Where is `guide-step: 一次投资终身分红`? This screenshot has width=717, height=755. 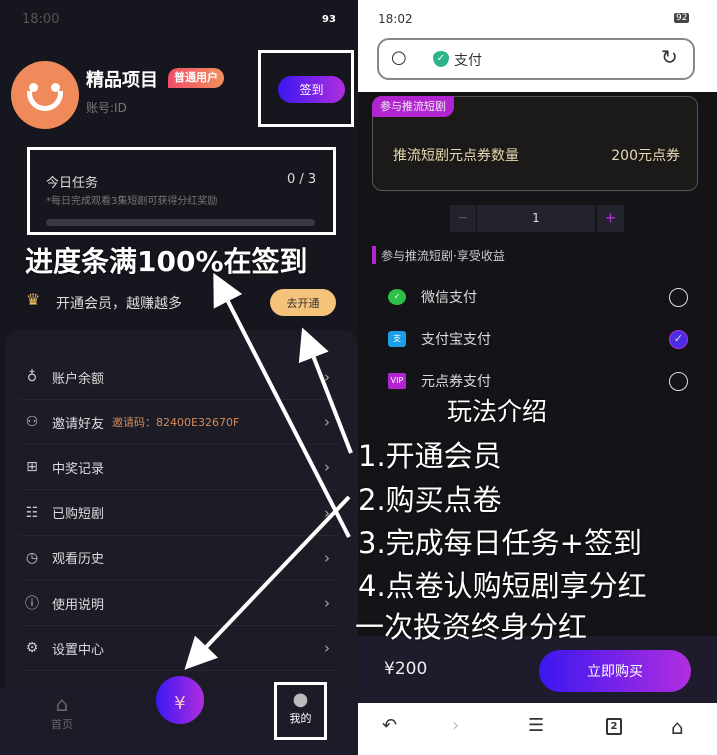
guide-step: 一次投资终身分红 is located at coordinates (471, 627).